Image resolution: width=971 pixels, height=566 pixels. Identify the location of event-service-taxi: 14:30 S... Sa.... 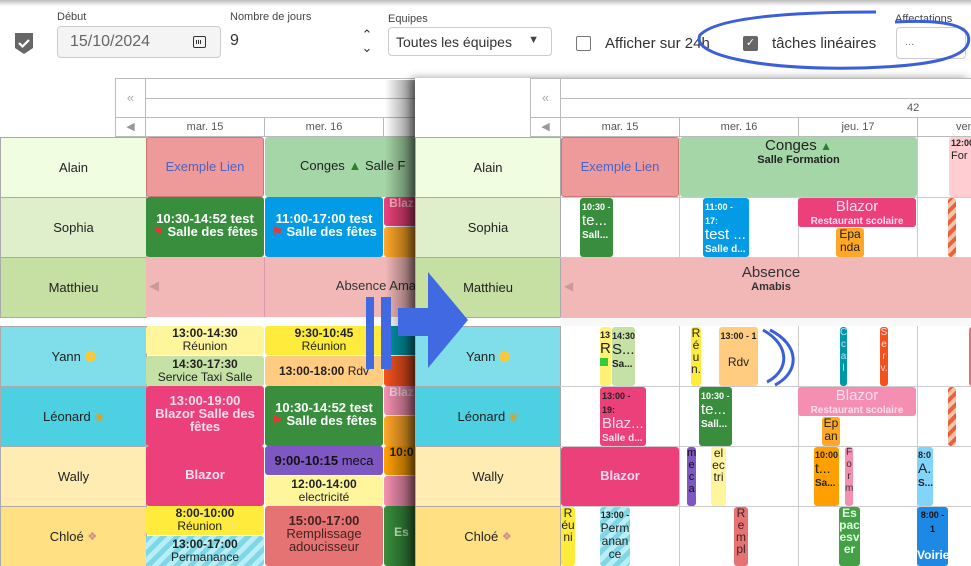
(623, 356).